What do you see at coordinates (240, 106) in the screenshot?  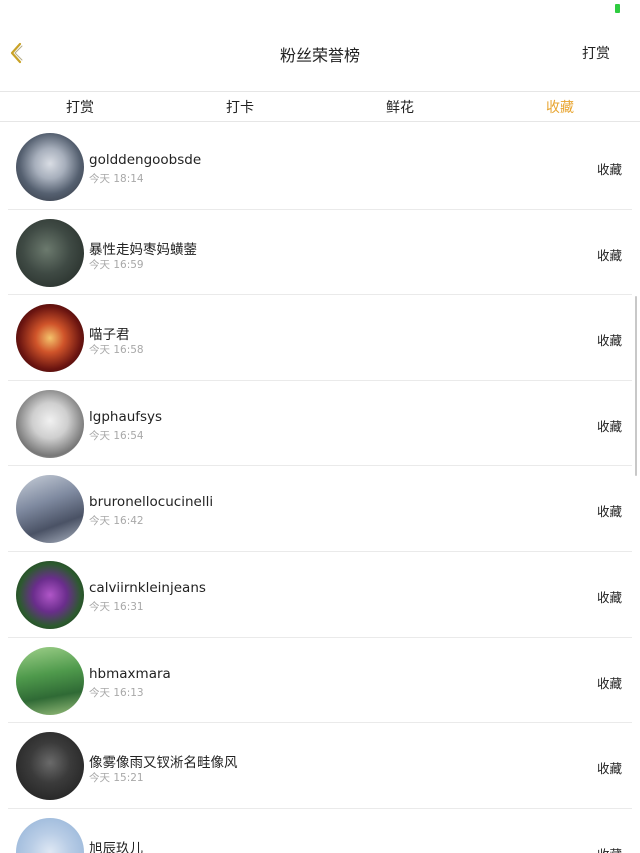 I see `tab-checkin: 打卡` at bounding box center [240, 106].